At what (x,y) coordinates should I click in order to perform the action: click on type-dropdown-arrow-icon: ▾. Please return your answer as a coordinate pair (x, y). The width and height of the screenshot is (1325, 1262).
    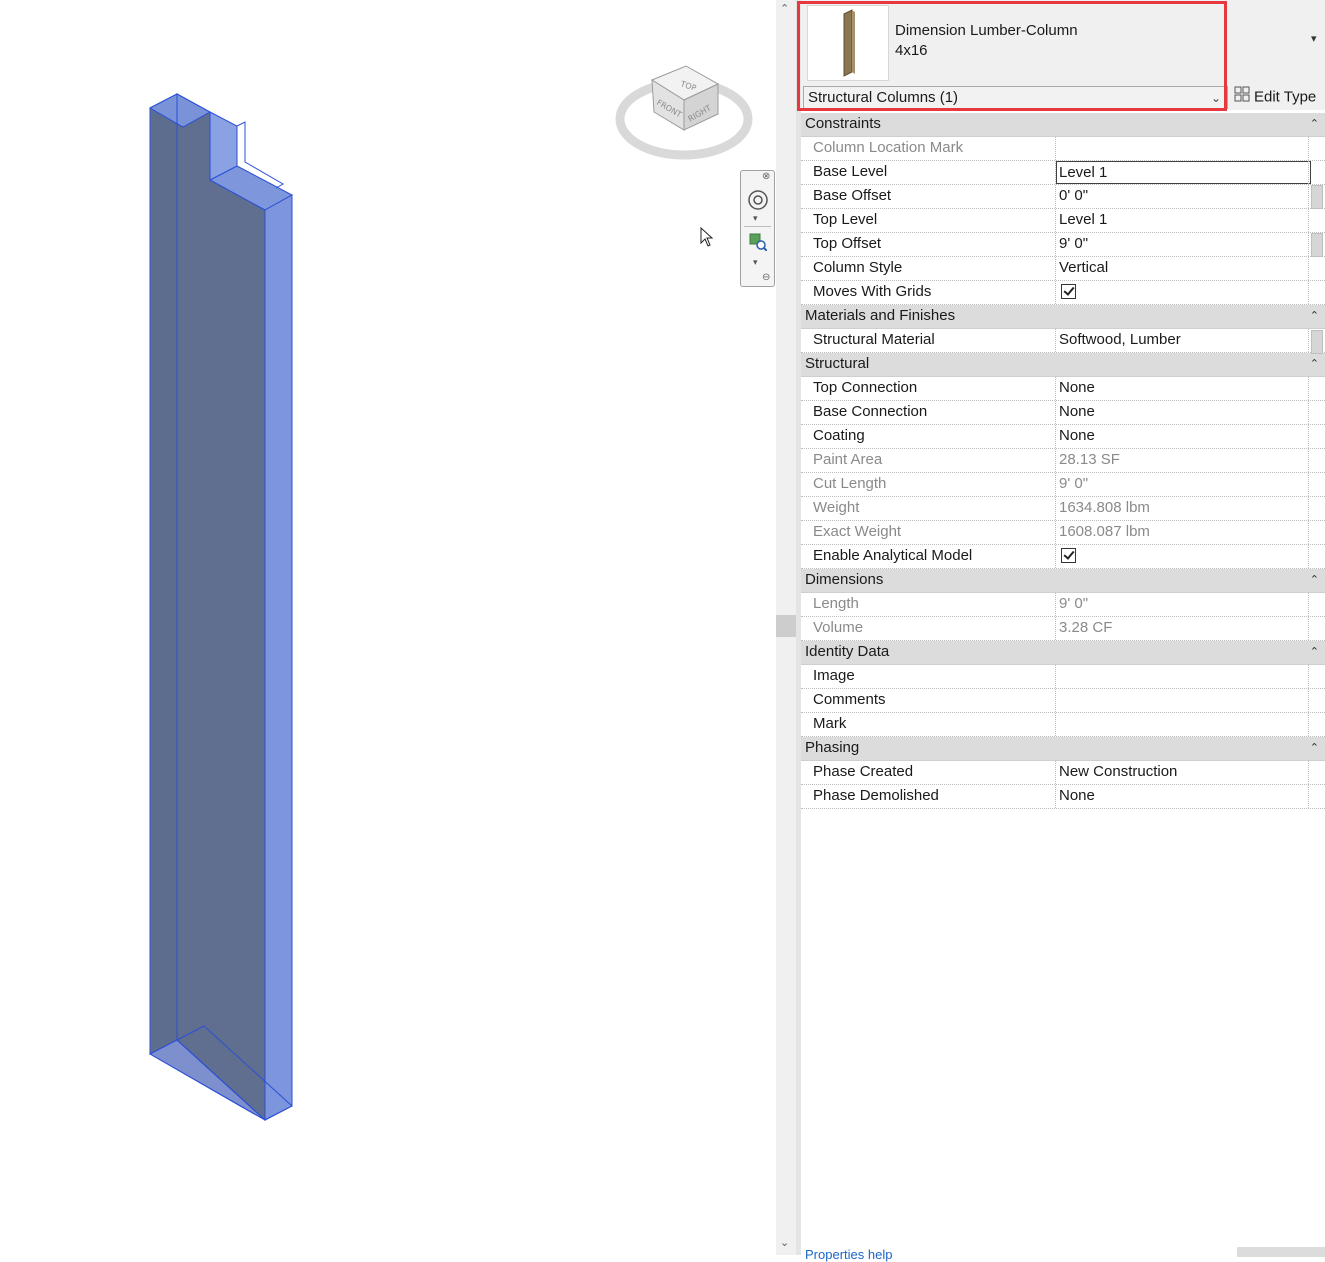
    Looking at the image, I should click on (1314, 38).